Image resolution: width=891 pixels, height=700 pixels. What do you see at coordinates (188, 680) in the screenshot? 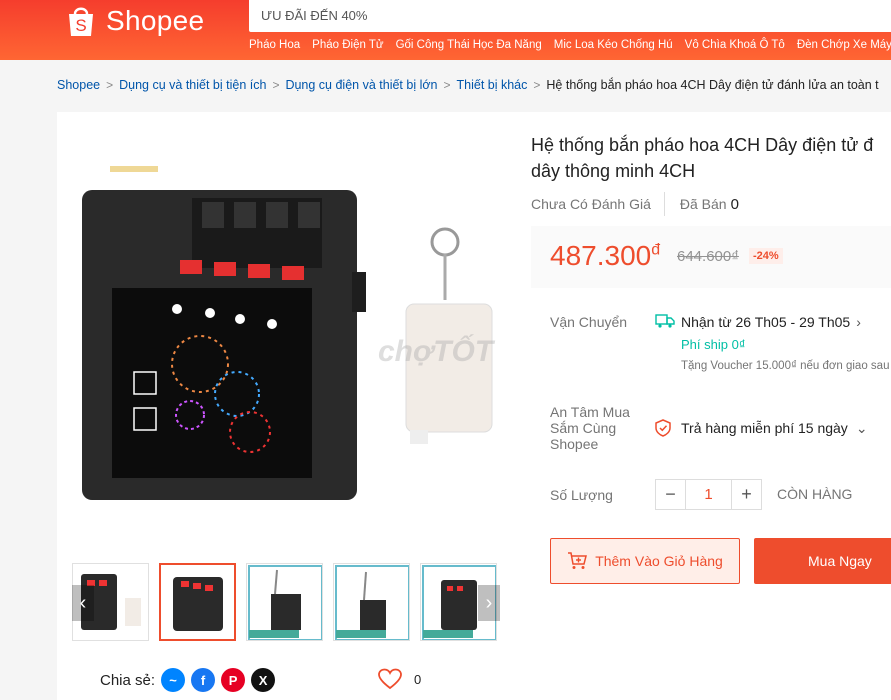
I see `share-section: Chia sẻ: ~ f P X` at bounding box center [188, 680].